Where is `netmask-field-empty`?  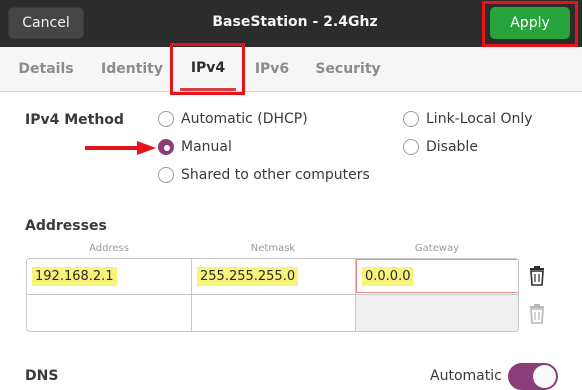 netmask-field-empty is located at coordinates (273, 313).